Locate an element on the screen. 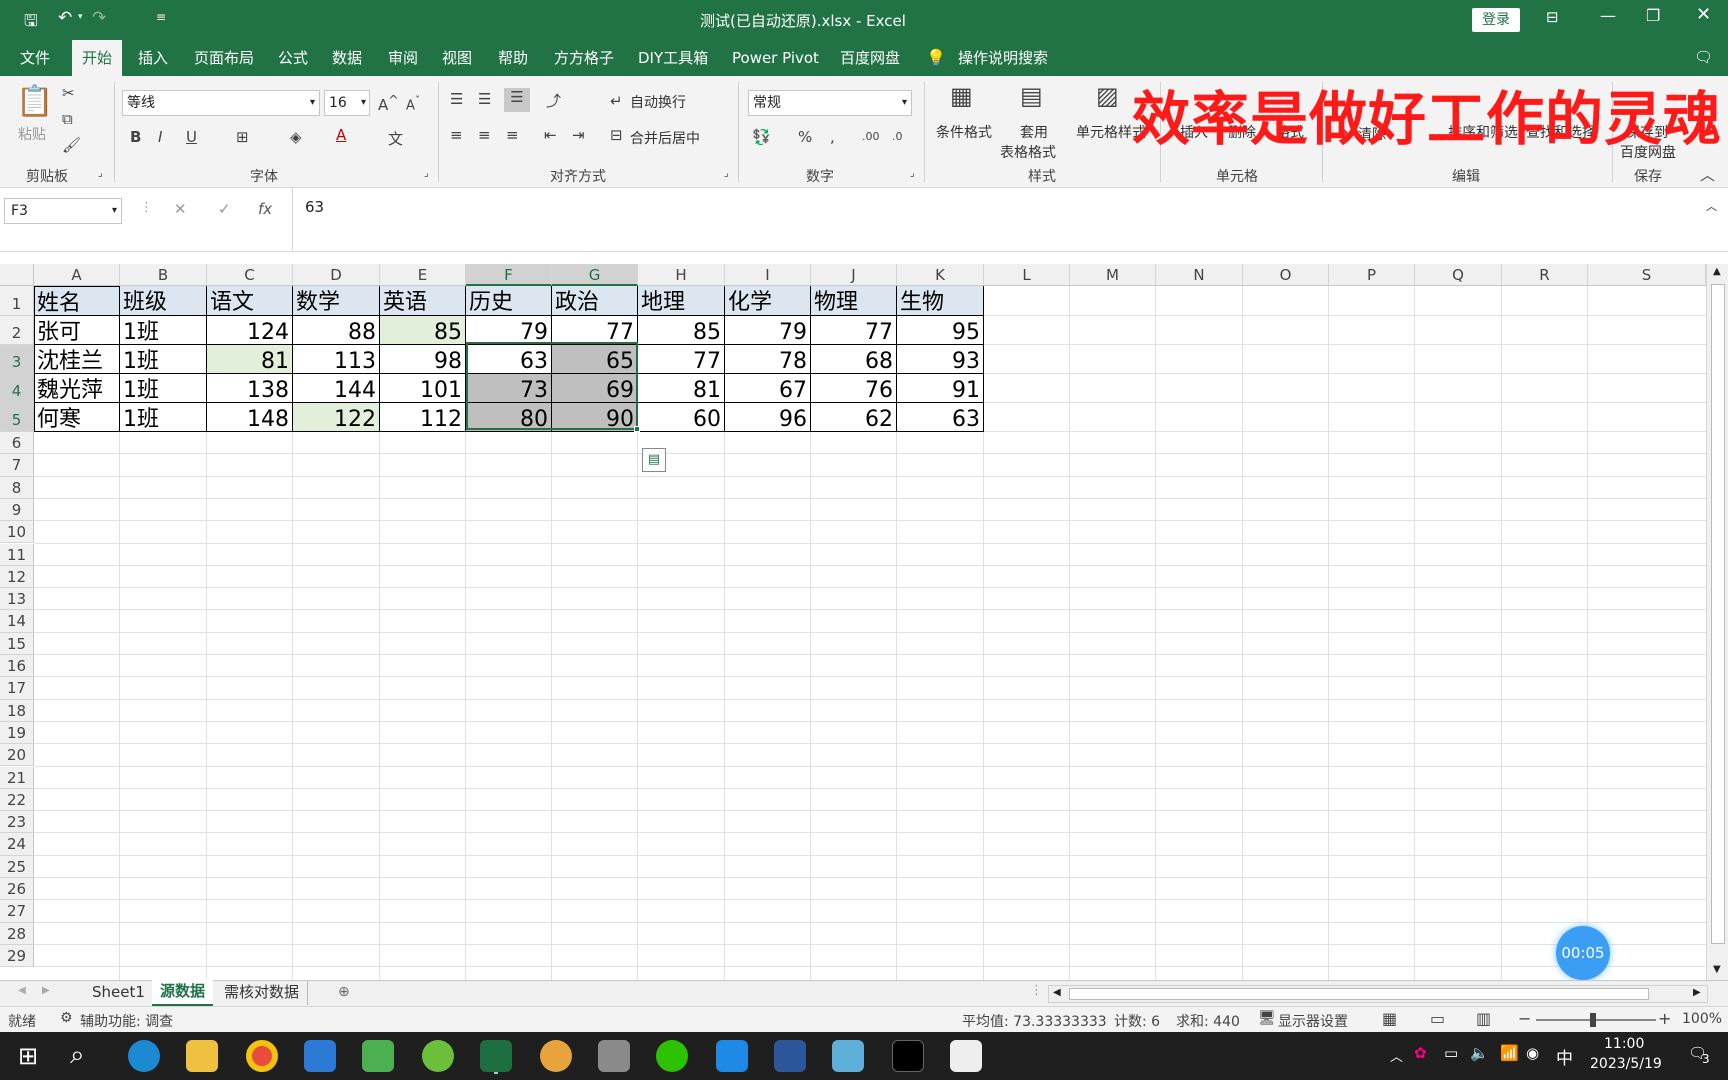 This screenshot has width=1728, height=1080. row-header-5: 5 is located at coordinates (17, 417).